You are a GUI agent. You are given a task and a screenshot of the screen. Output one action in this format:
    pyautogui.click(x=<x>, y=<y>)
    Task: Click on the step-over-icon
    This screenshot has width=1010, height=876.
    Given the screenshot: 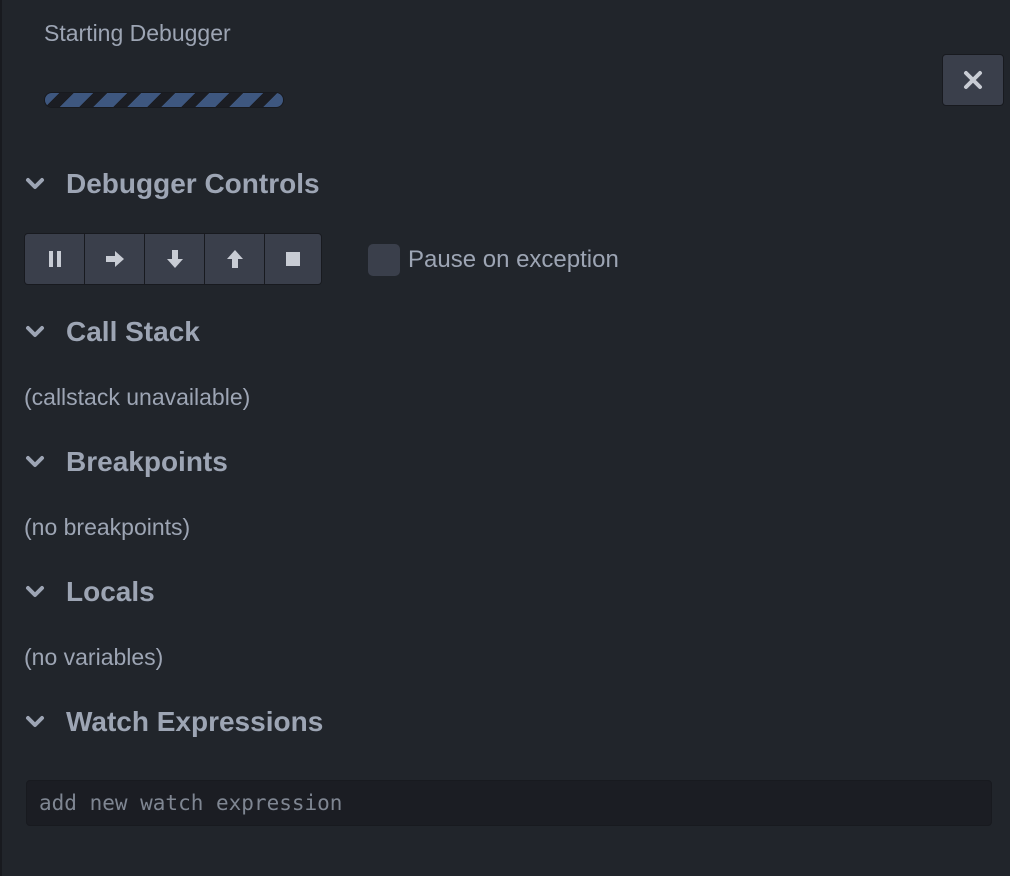 What is the action you would take?
    pyautogui.click(x=114, y=259)
    